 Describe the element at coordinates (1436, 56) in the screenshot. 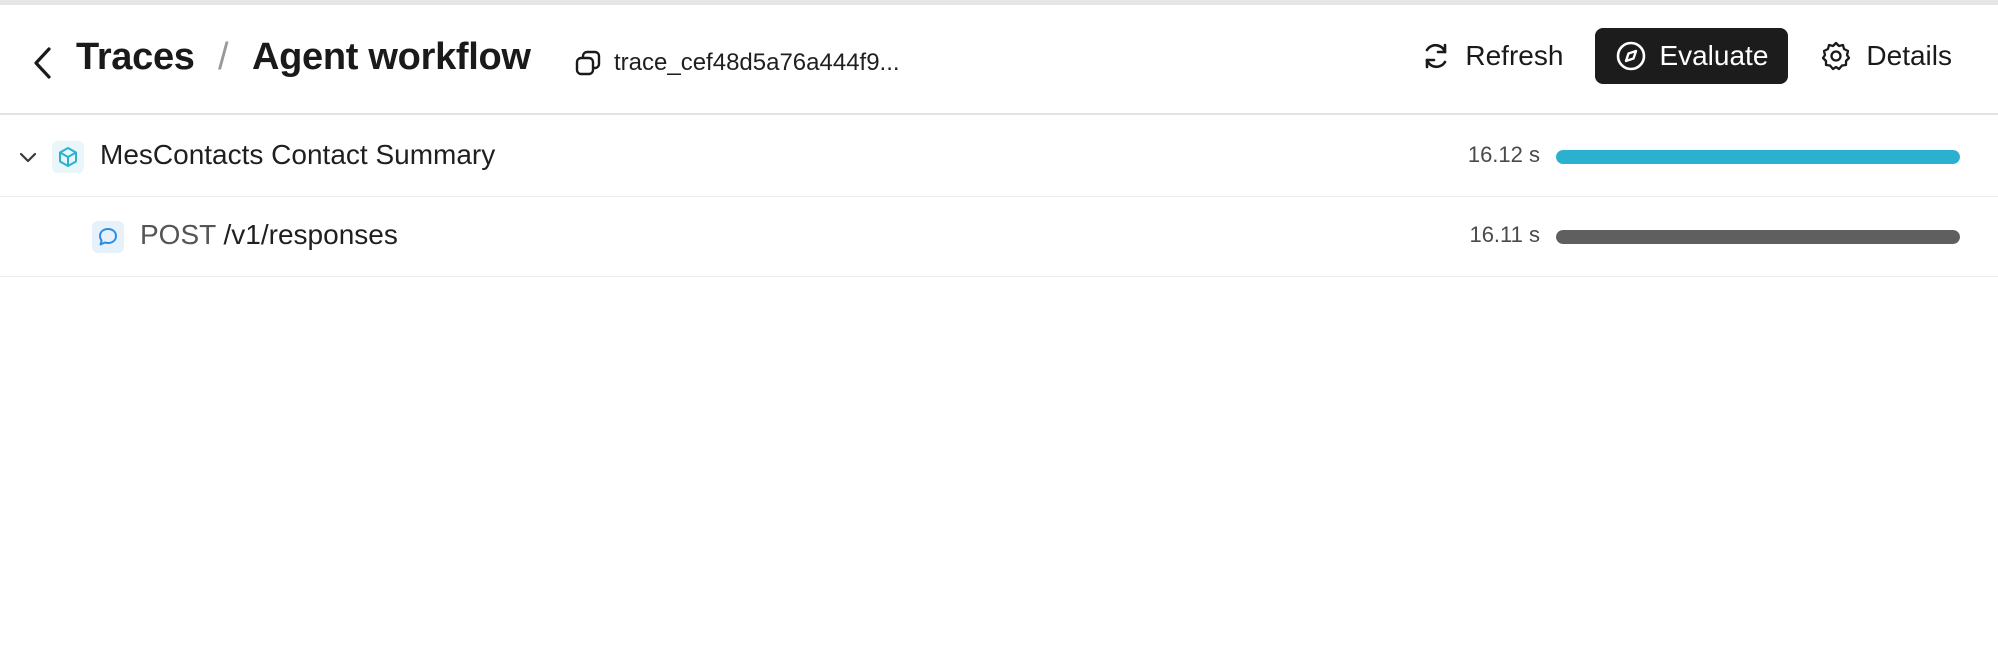

I see `refresh-icon` at that location.